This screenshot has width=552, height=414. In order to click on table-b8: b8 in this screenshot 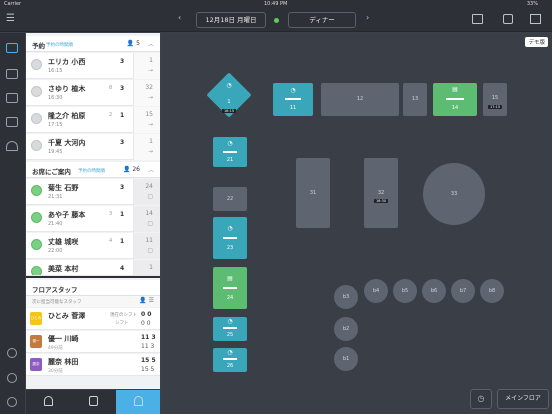, I will do `click(492, 291)`.